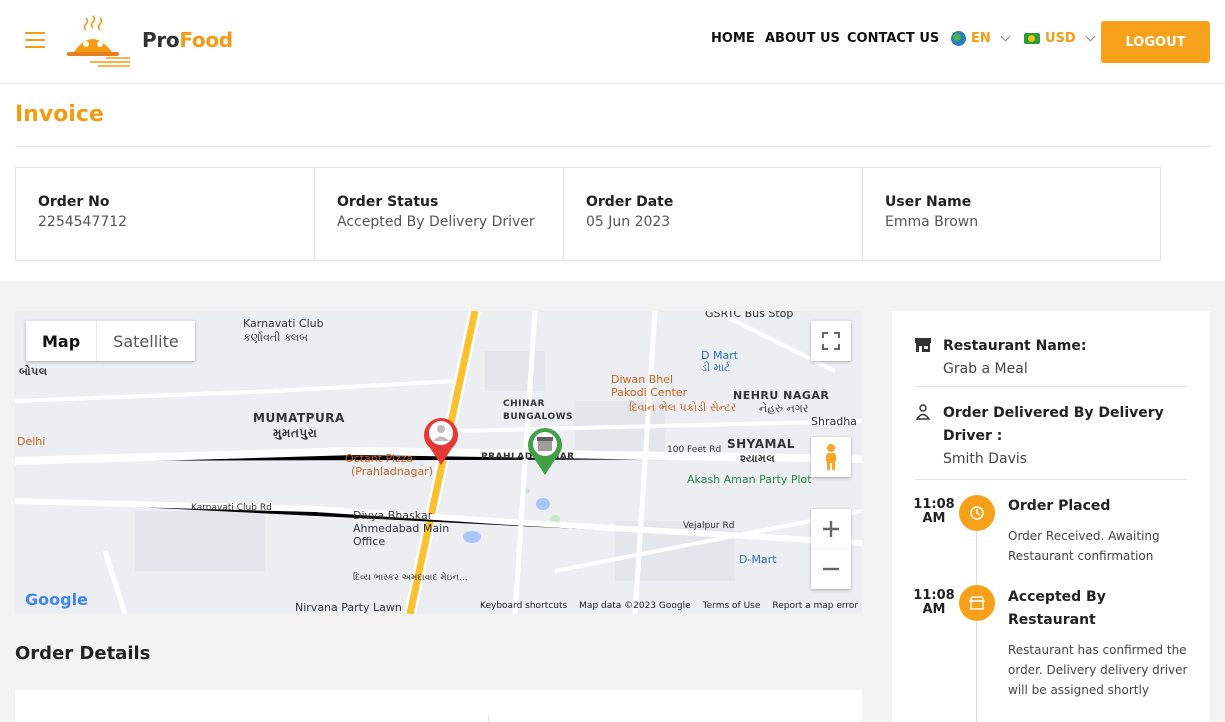 Image resolution: width=1225 pixels, height=722 pixels. What do you see at coordinates (815, 606) in the screenshot?
I see `report-error-link: Report a map error` at bounding box center [815, 606].